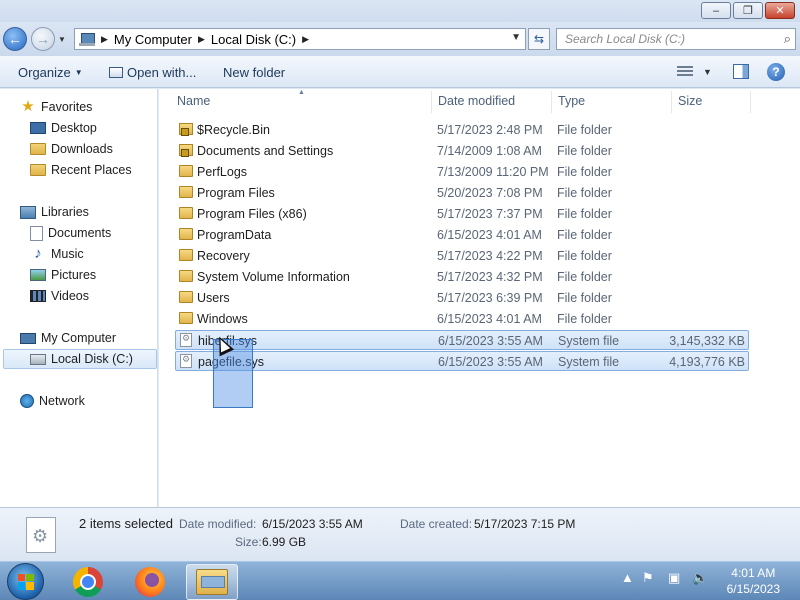 The image size is (800, 600). I want to click on file-row: Recovery 5/17/2023 4:22 PM File folder, so click(462, 256).